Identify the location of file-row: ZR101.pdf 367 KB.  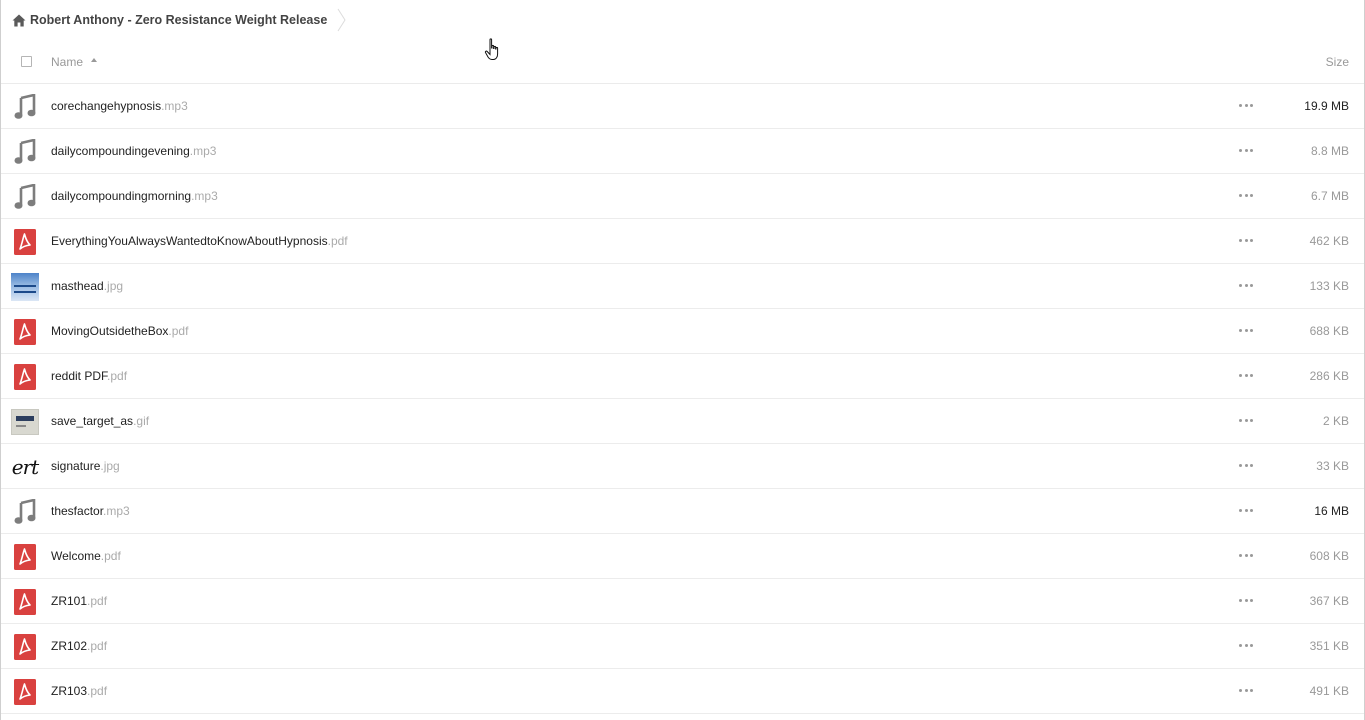
(682, 601).